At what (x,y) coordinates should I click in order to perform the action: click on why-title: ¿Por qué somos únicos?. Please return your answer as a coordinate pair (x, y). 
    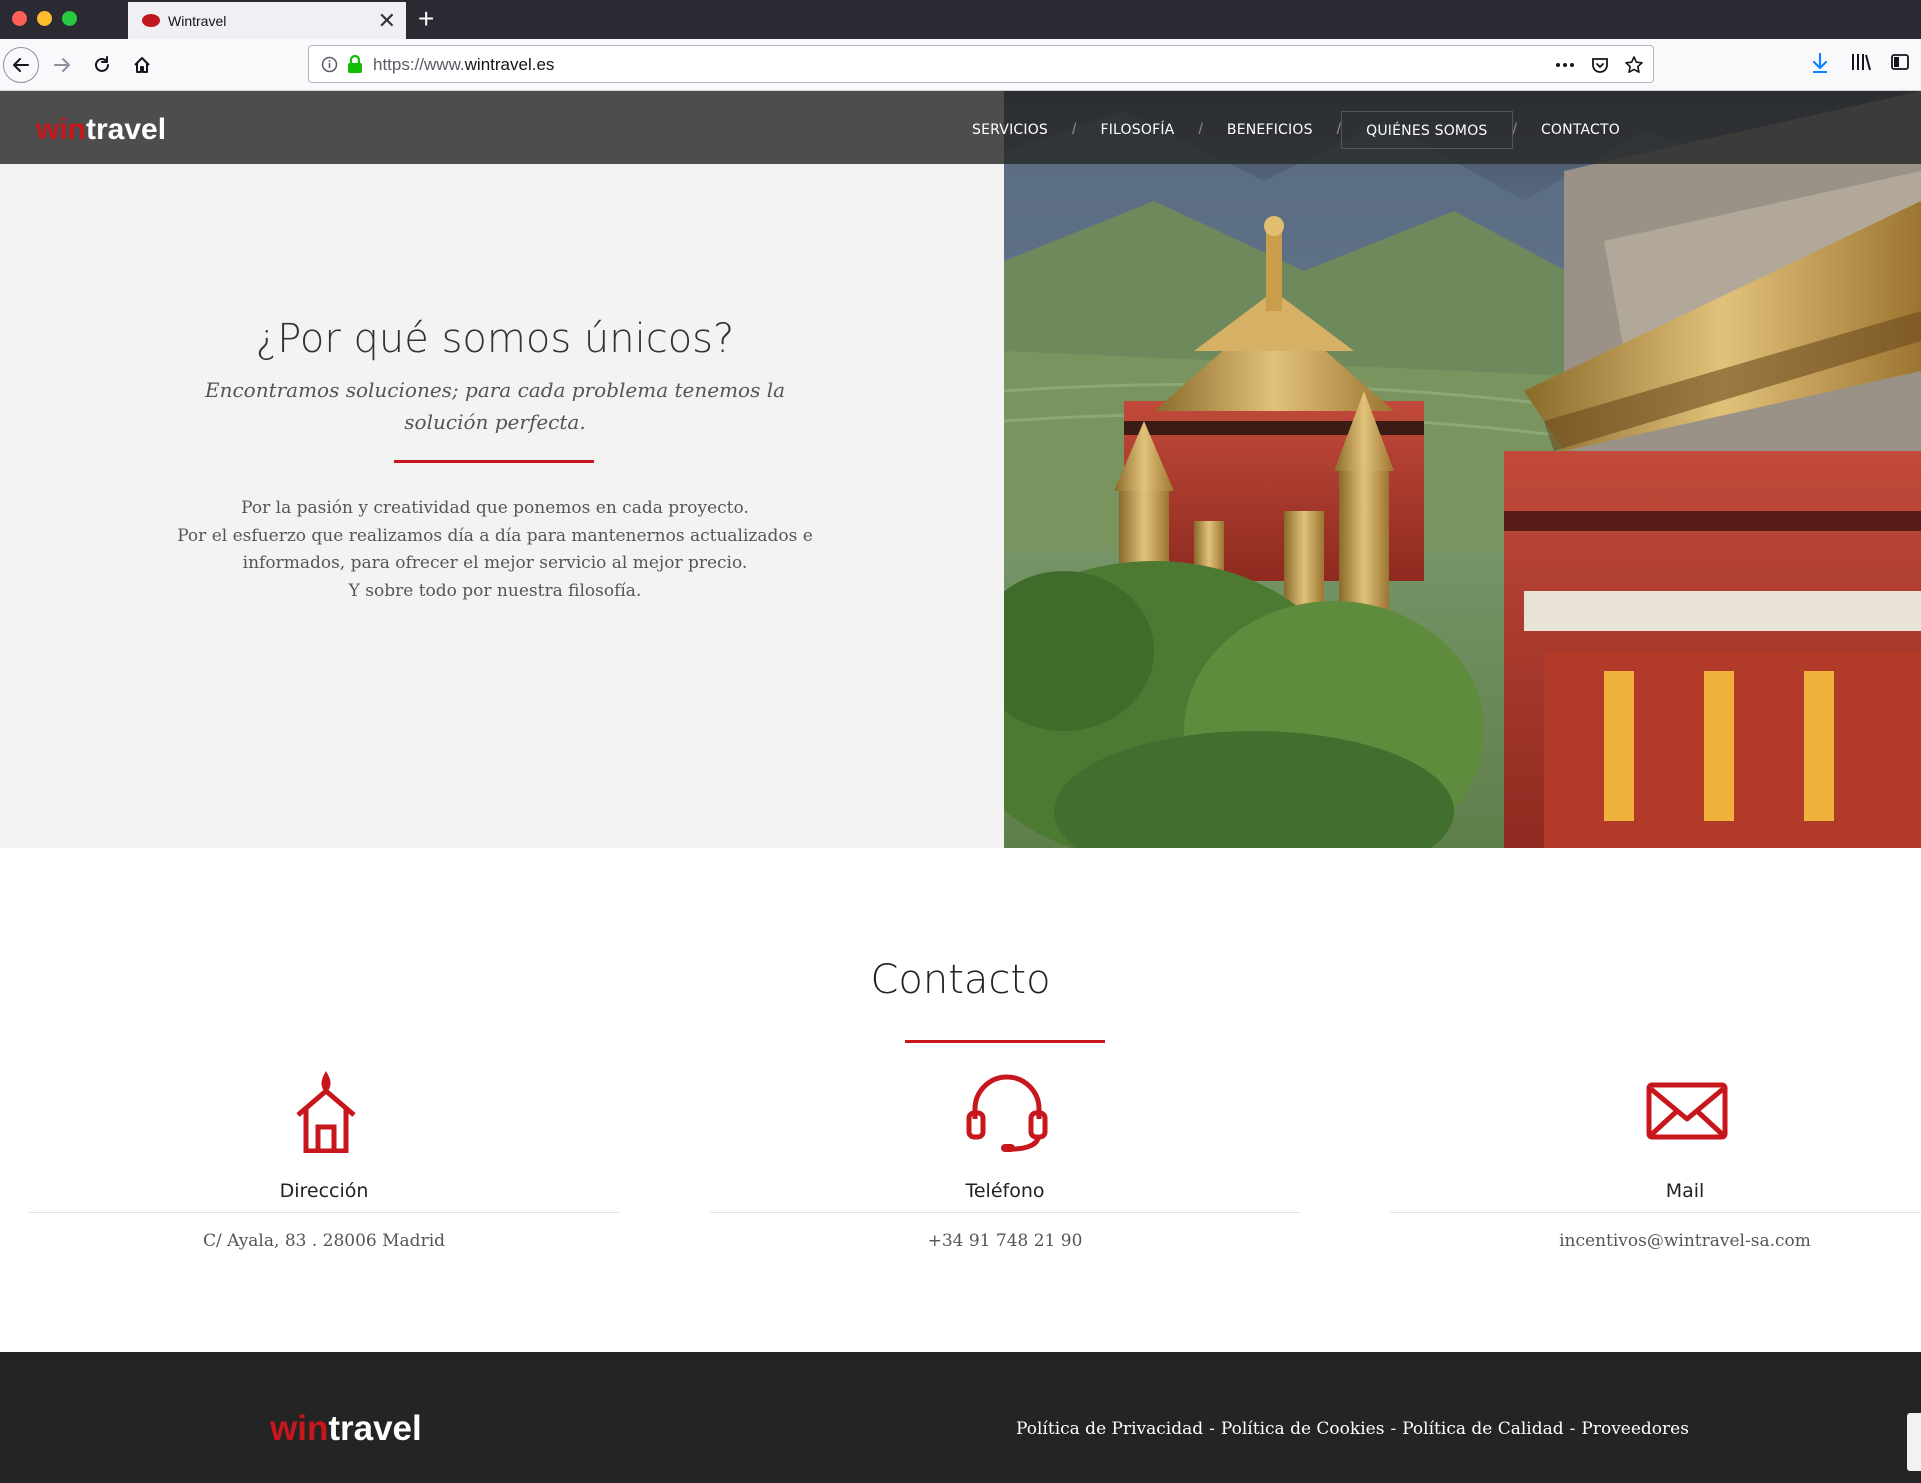
    Looking at the image, I should click on (495, 339).